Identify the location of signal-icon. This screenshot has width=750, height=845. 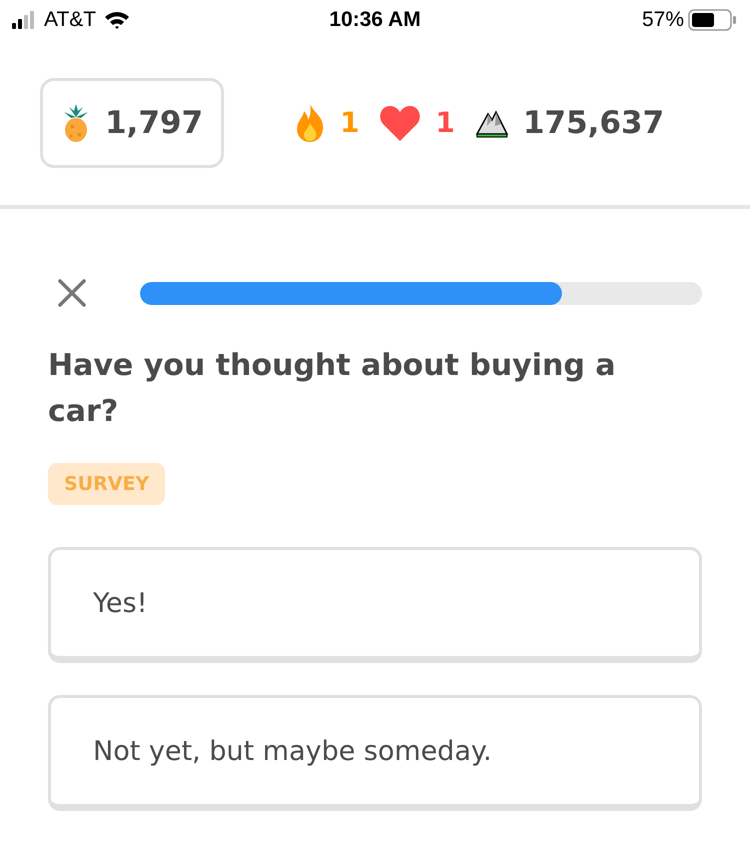
(24, 20).